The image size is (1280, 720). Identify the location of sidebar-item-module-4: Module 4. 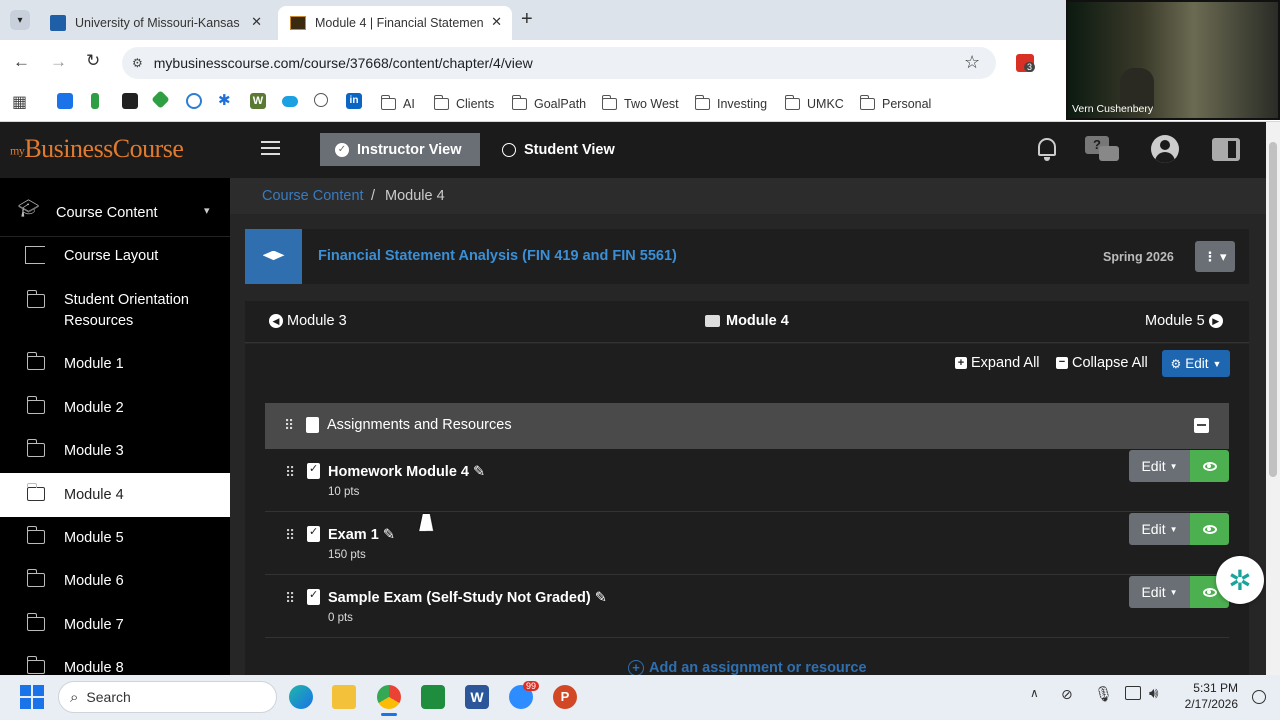
(115, 495).